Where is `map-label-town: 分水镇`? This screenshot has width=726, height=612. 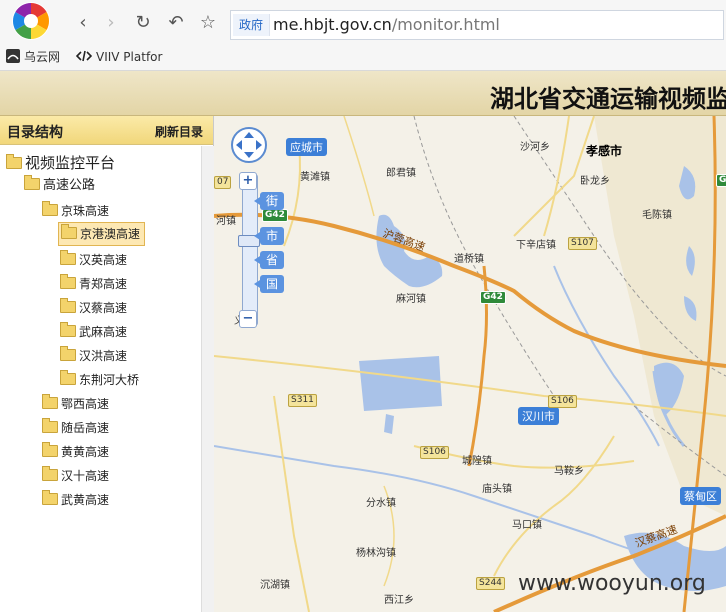 map-label-town: 分水镇 is located at coordinates (381, 503).